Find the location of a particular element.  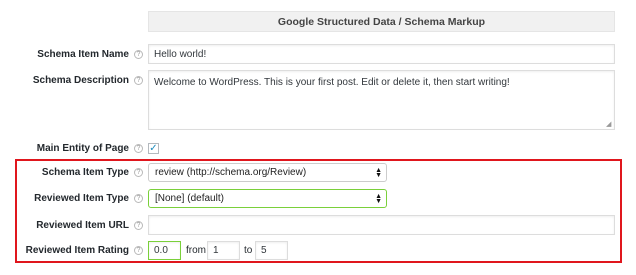

rating-label: Reviewed Item Rating ? is located at coordinates (71, 250).